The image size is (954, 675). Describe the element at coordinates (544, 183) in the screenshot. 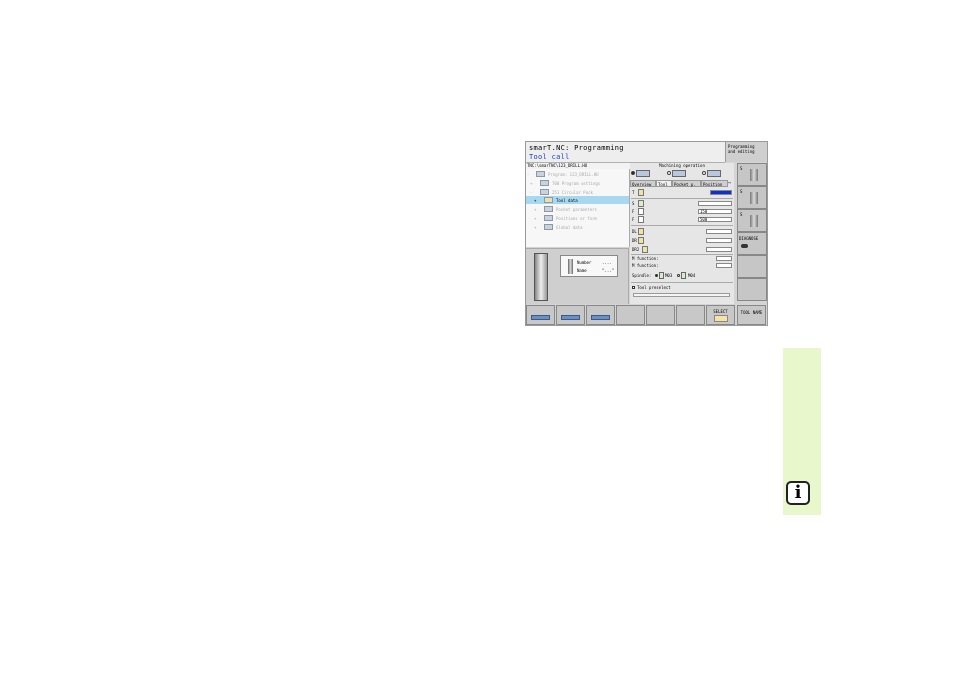

I see `settings-icon` at that location.